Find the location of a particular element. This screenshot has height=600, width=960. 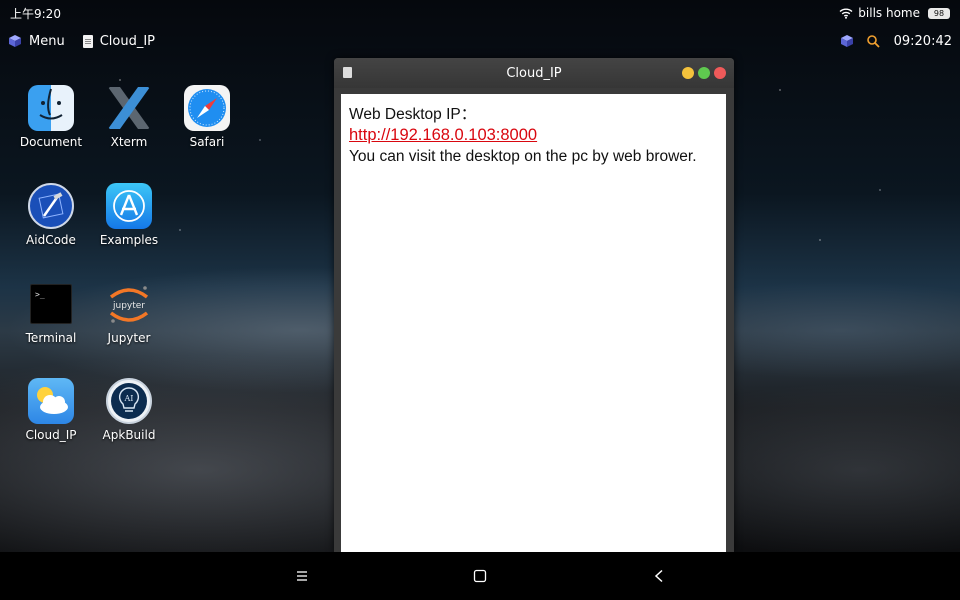

ai-bulb-icon: AI is located at coordinates (129, 401).